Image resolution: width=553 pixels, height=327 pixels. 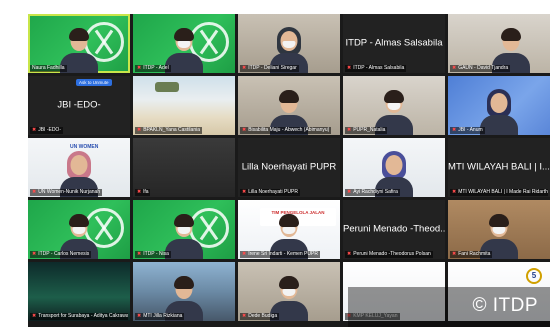 I want to click on participant-name-label: ✖ MTI Jilla Rizkiana, so click(x=160, y=316).